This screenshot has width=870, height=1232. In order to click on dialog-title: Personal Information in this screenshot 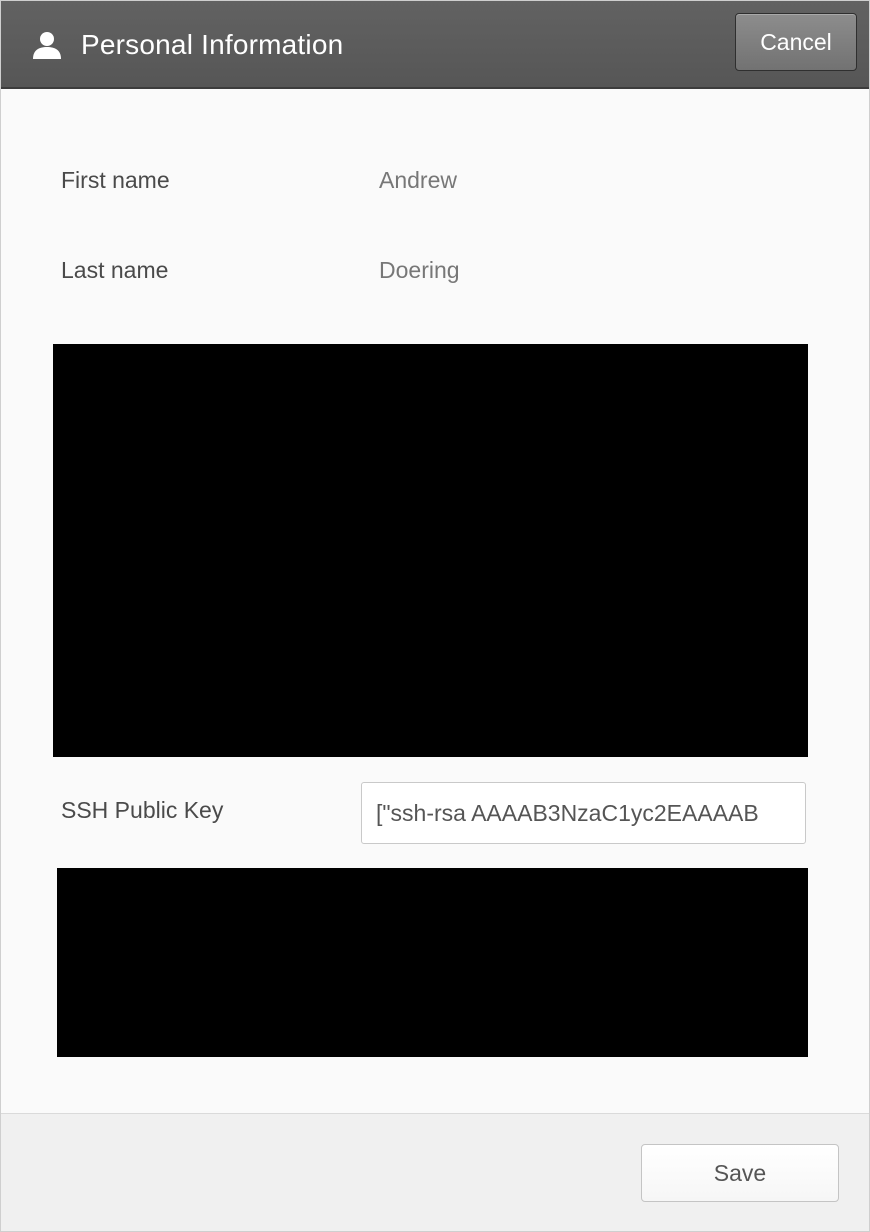, I will do `click(212, 44)`.